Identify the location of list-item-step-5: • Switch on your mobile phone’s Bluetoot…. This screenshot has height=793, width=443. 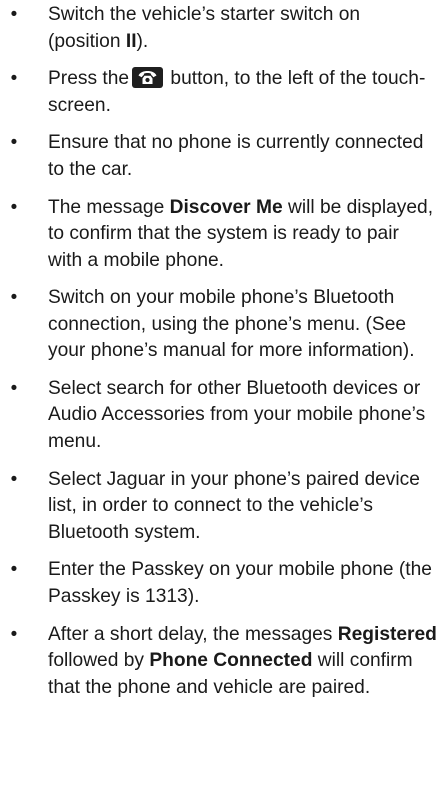
(221, 325).